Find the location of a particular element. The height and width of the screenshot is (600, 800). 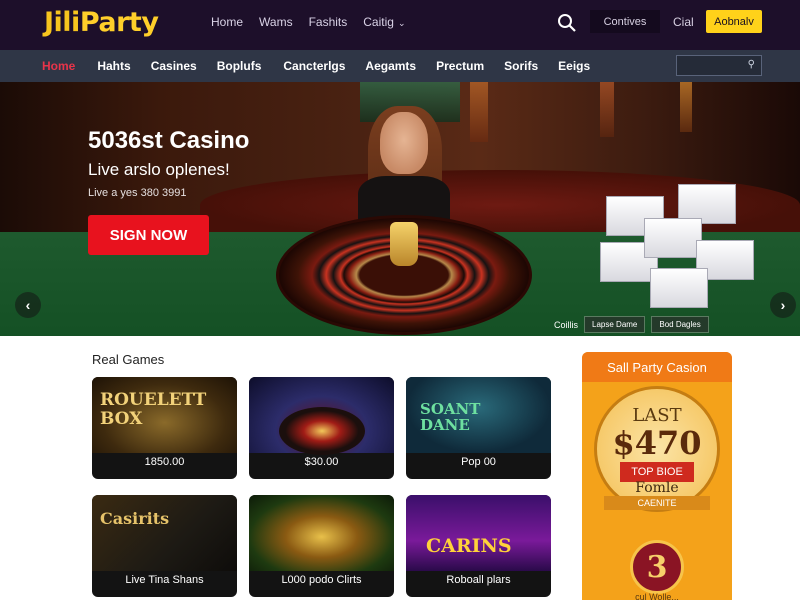

game-card: $30.00 is located at coordinates (321, 428).